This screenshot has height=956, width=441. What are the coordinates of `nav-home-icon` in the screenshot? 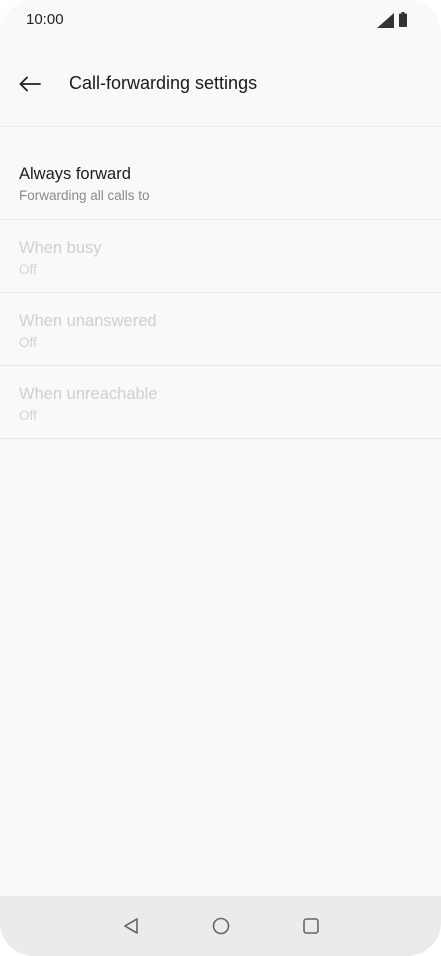 It's located at (221, 926).